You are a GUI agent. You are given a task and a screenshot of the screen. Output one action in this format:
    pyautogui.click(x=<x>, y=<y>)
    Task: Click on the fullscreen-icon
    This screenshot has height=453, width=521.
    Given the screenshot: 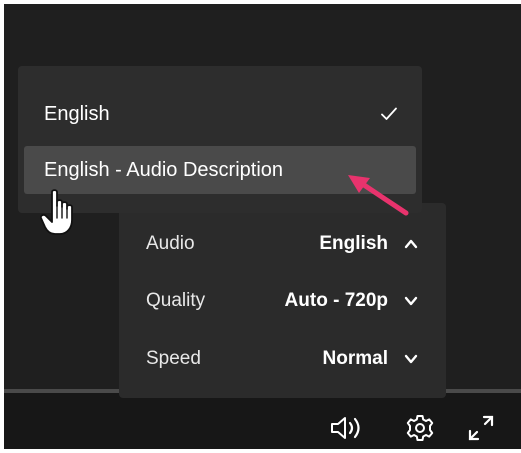 What is the action you would take?
    pyautogui.click(x=481, y=428)
    